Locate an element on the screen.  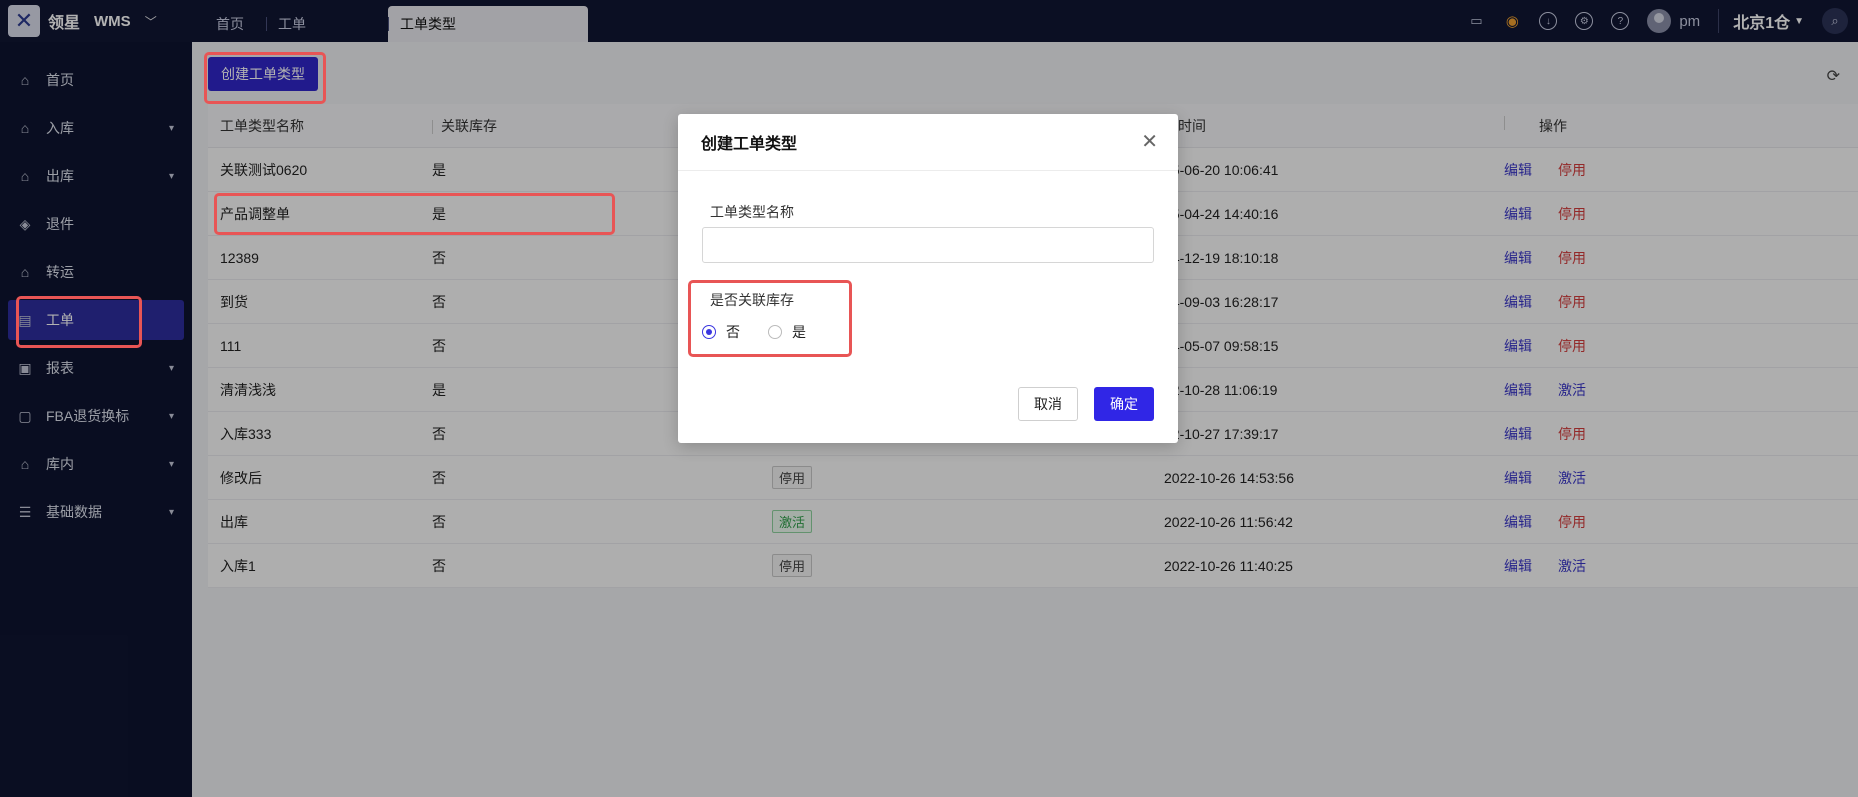
highlight-link-inventory is located at coordinates (770, 318).